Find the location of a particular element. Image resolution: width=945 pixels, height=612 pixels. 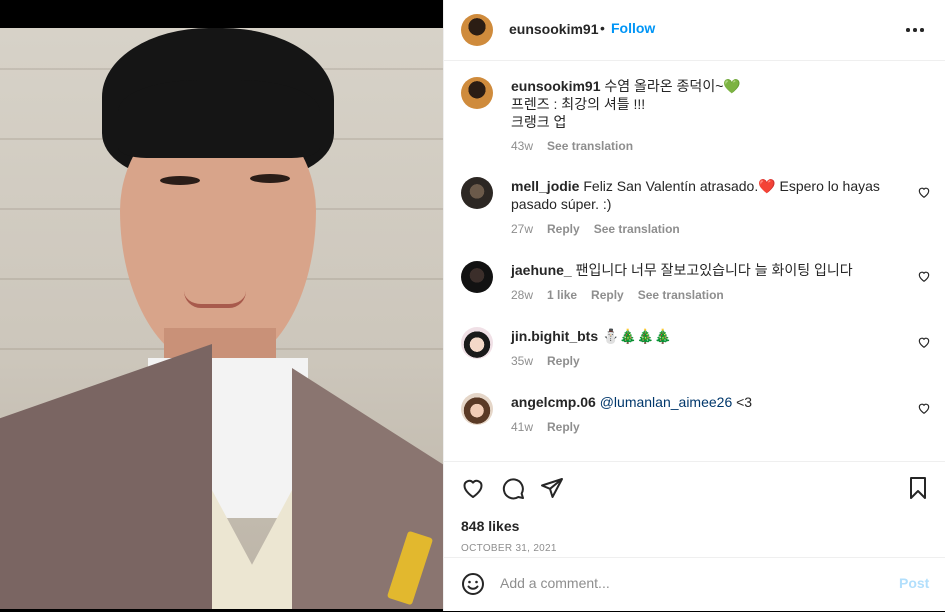

comment-bar: Add a comment... Post is located at coordinates (694, 584).